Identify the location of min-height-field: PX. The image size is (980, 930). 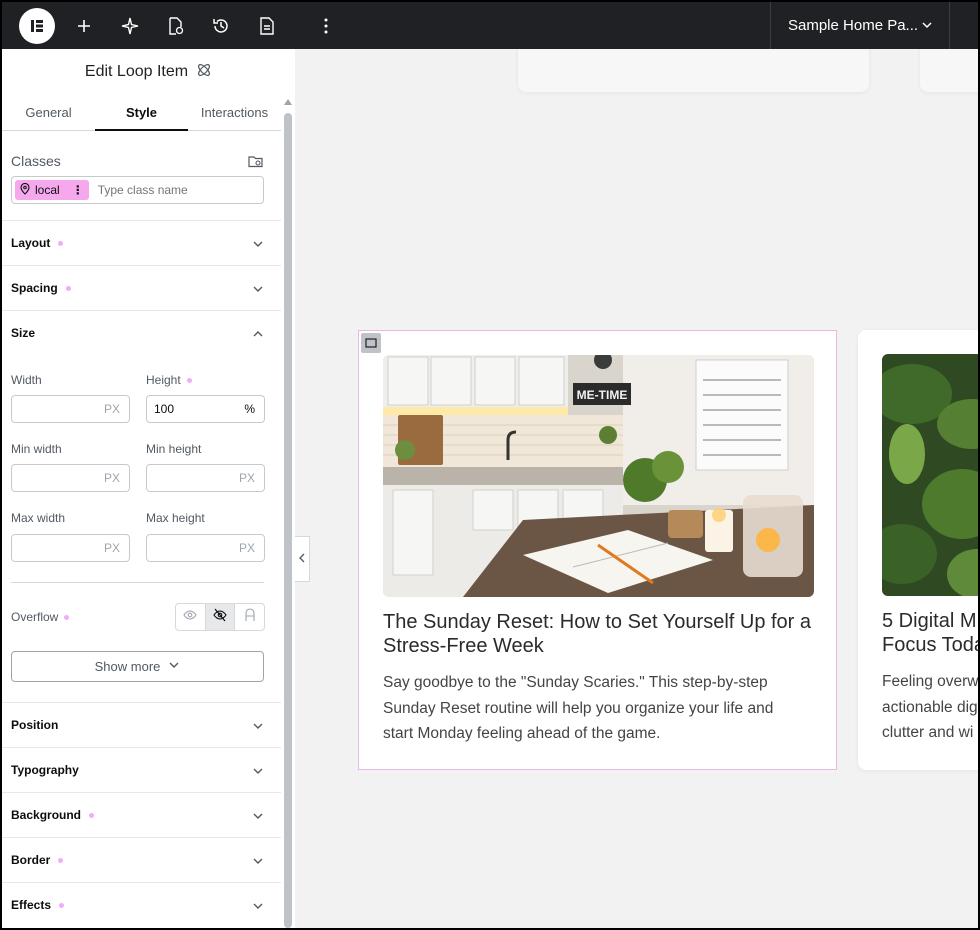
(205, 478).